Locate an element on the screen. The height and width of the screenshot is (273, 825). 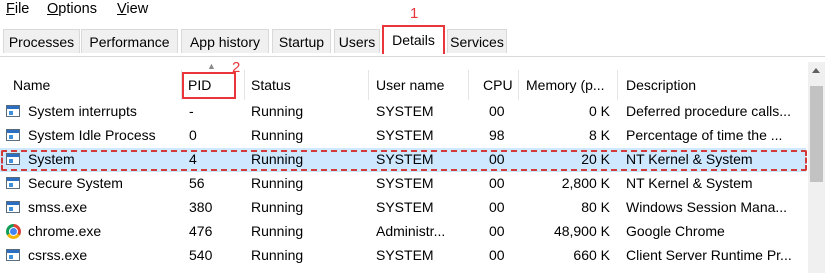
column-status: Status is located at coordinates (271, 85).